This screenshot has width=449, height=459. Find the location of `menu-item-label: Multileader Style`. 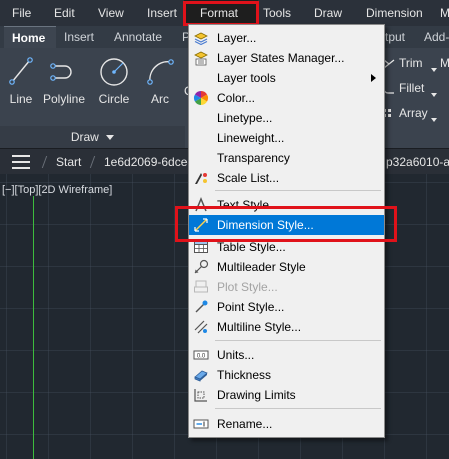

menu-item-label: Multileader Style is located at coordinates (261, 267).